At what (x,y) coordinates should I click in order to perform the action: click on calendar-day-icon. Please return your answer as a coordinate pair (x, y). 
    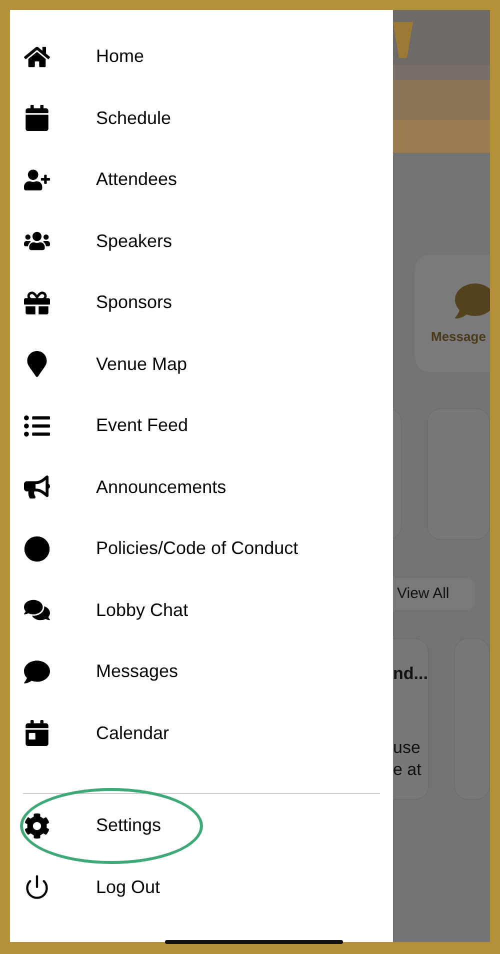
    Looking at the image, I should click on (37, 733).